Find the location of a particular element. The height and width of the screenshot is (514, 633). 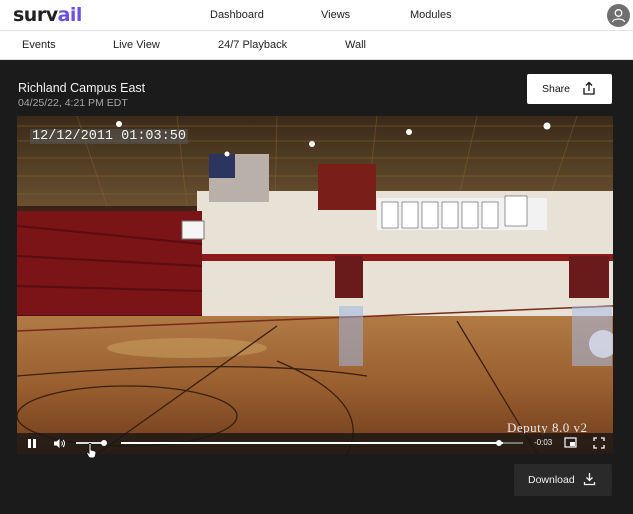

tab-playback: 24/7 Playback is located at coordinates (252, 45).